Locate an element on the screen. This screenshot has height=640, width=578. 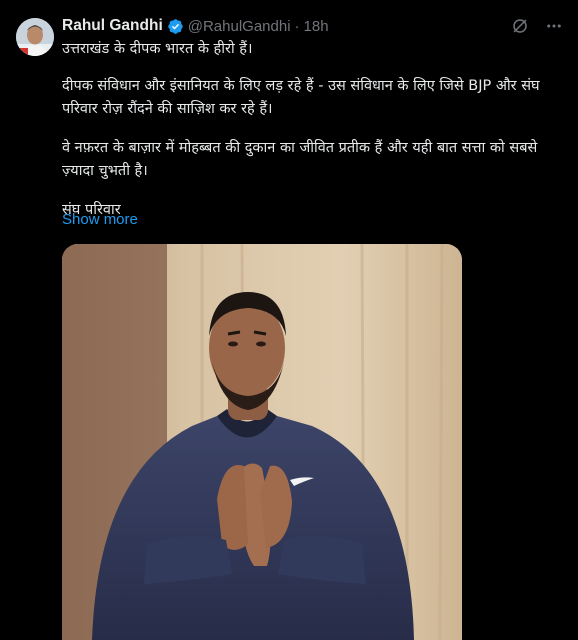
author-avatar is located at coordinates (35, 37).